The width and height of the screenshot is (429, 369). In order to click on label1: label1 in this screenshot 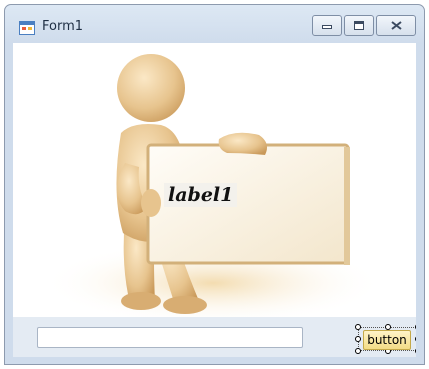, I will do `click(201, 195)`.